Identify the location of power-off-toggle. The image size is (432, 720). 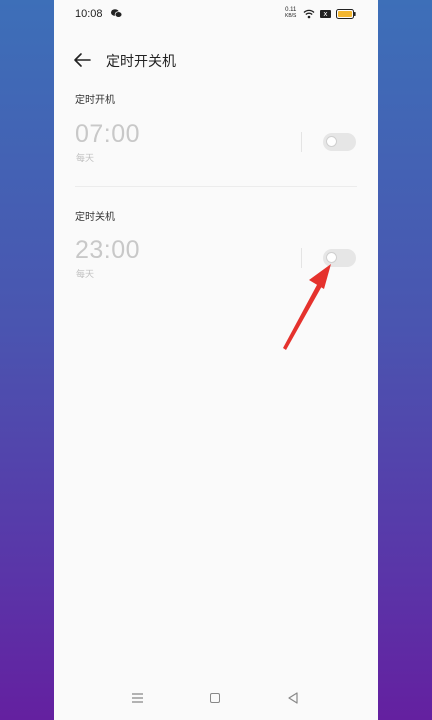
(339, 258).